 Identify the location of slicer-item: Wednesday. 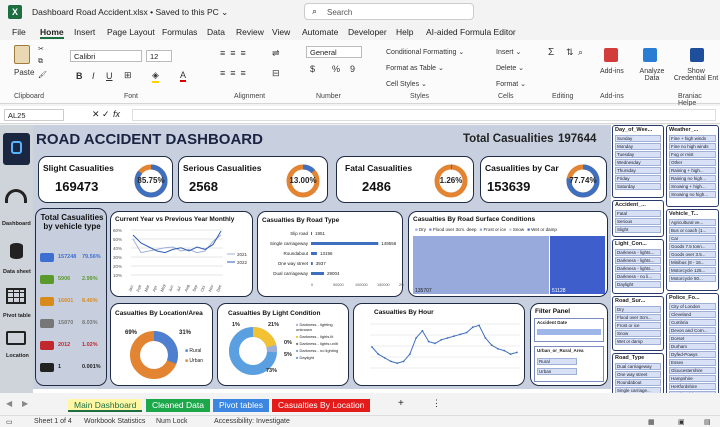
(638, 162).